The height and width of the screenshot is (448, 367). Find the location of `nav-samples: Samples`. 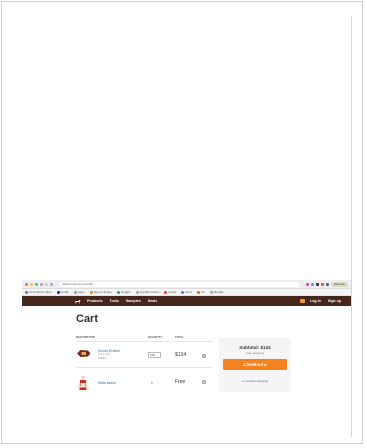

nav-samples: Samples is located at coordinates (133, 301).